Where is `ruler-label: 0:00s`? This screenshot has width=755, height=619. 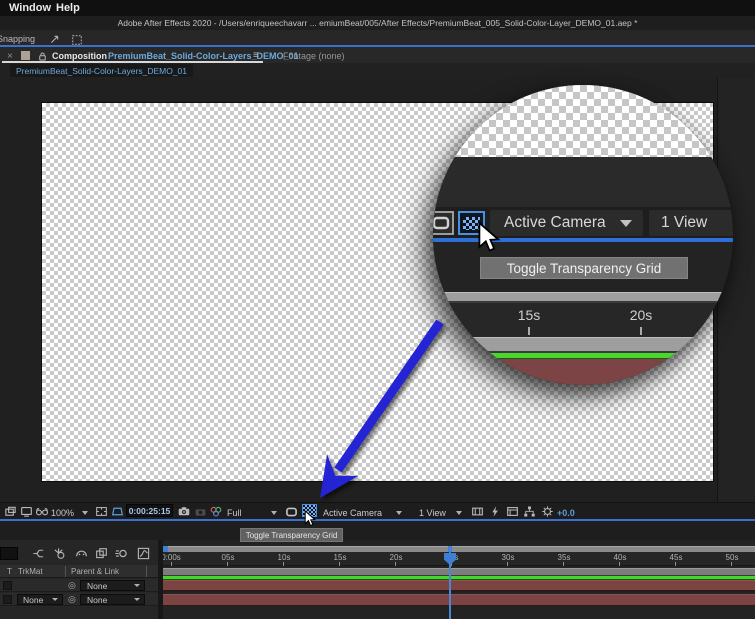 ruler-label: 0:00s is located at coordinates (172, 557).